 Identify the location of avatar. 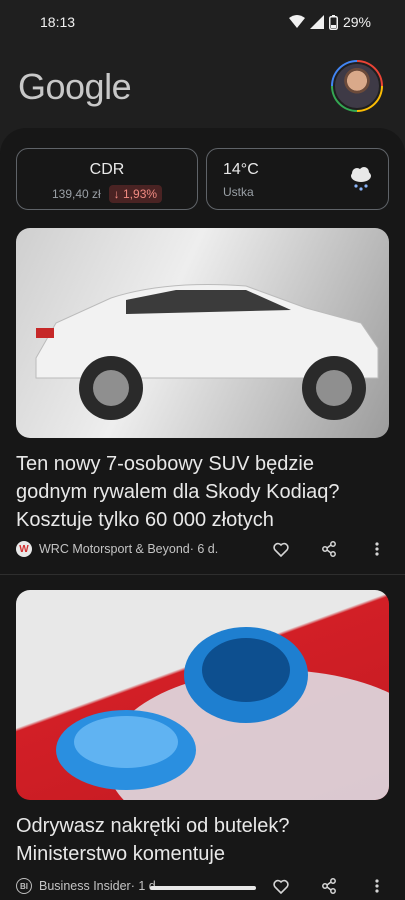
(357, 86).